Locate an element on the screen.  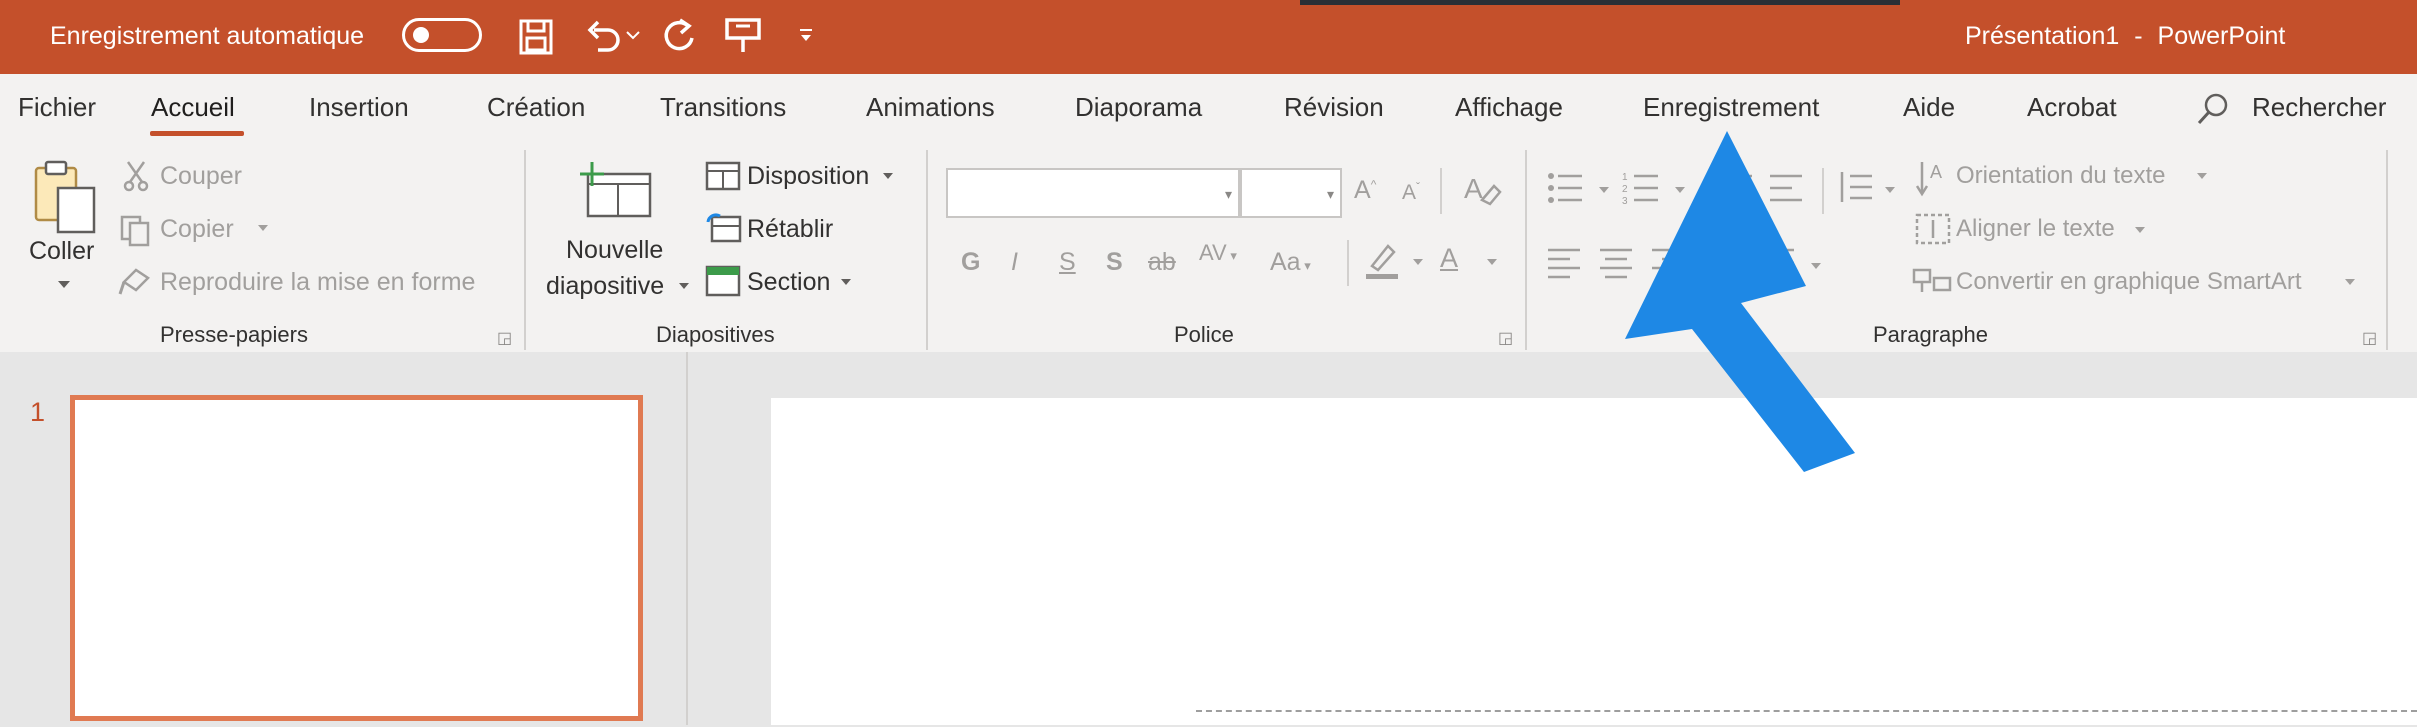
cut-icon is located at coordinates (136, 176).